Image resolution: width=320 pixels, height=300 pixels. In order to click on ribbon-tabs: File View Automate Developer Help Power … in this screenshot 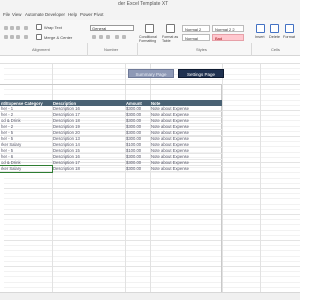, I will do `click(150, 15)`.